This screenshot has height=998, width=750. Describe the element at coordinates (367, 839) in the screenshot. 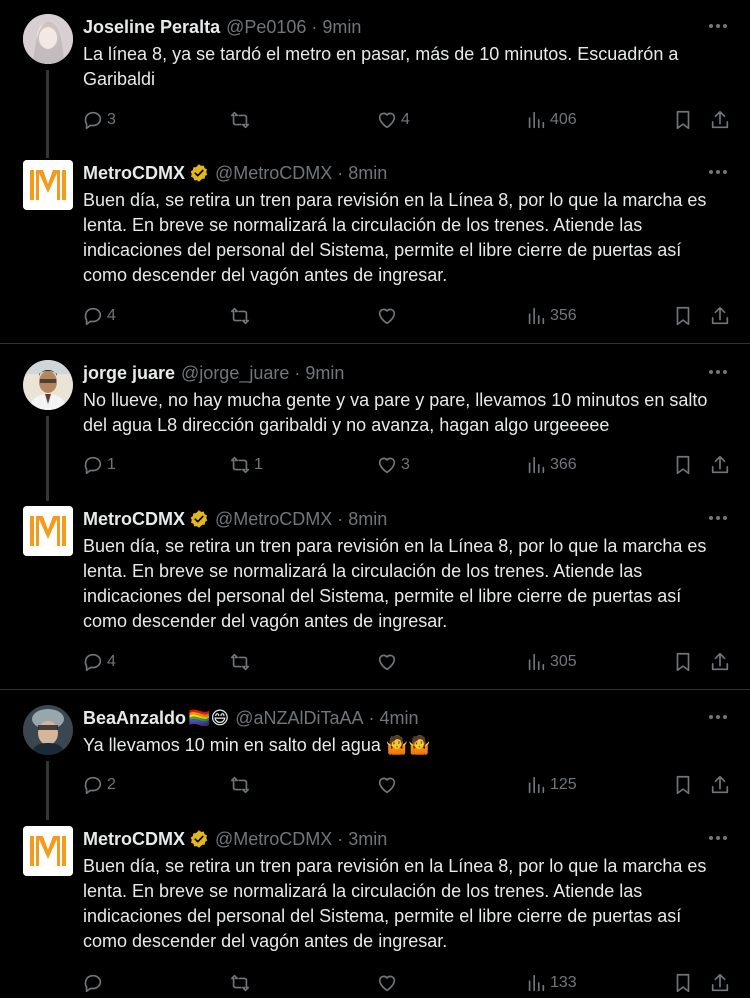

I see `timestamp: 3min` at that location.